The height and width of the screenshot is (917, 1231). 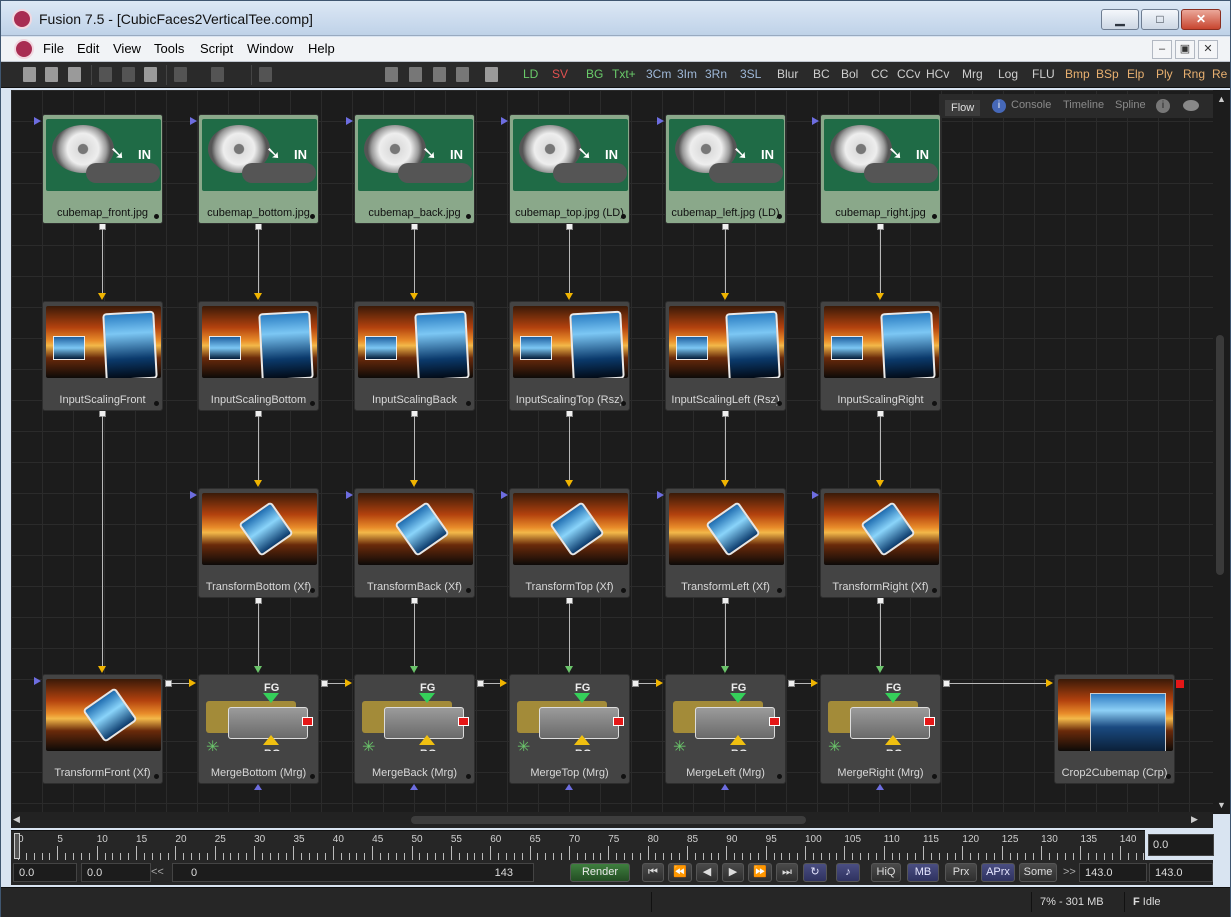 What do you see at coordinates (1114, 729) in the screenshot?
I see `crop-node: Crop2Cubemap (Crp)` at bounding box center [1114, 729].